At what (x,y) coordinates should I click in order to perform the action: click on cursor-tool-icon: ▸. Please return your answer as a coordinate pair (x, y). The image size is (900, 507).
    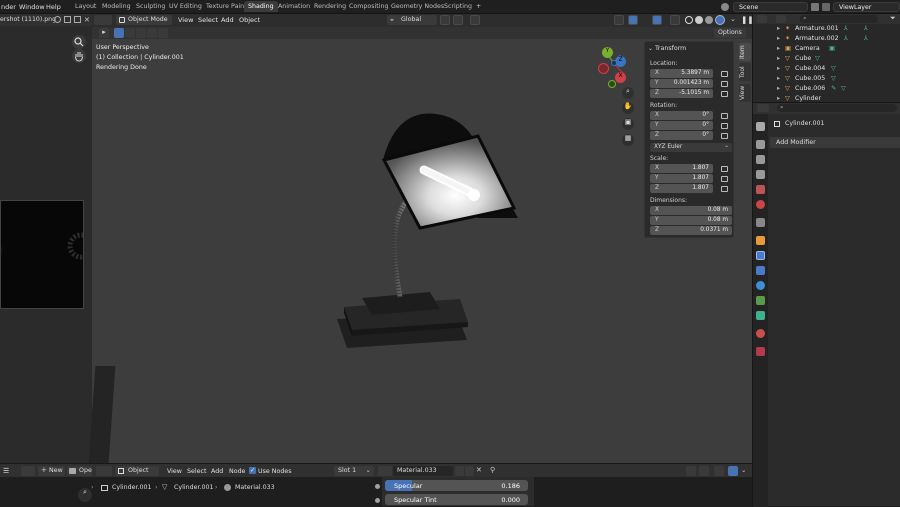
    Looking at the image, I should click on (104, 33).